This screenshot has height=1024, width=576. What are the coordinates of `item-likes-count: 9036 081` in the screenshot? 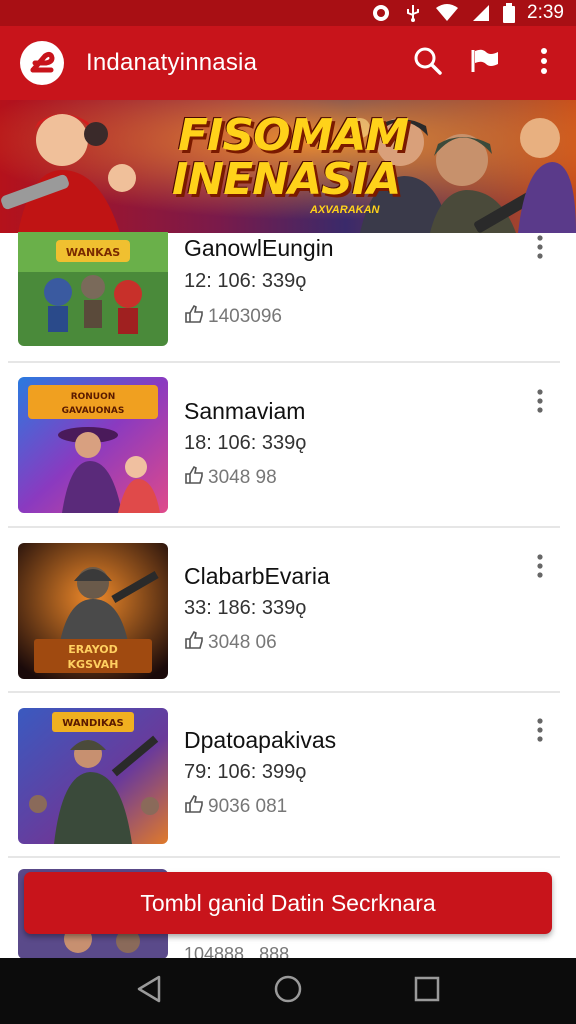 It's located at (248, 806).